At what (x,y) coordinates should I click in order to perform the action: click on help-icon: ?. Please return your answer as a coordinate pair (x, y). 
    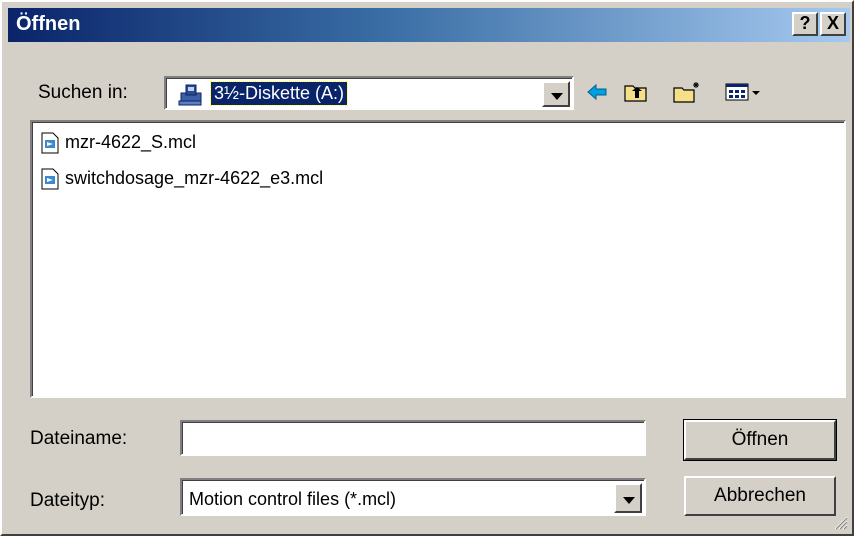
    Looking at the image, I should click on (805, 23).